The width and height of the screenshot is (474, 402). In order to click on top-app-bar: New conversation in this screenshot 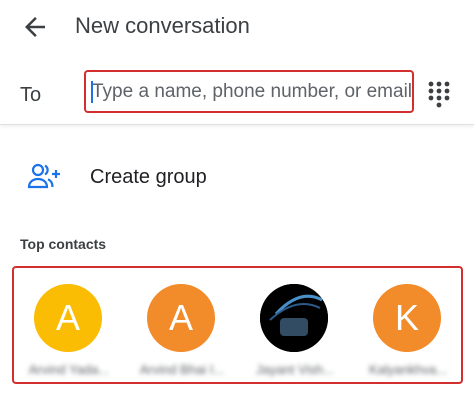, I will do `click(237, 28)`.